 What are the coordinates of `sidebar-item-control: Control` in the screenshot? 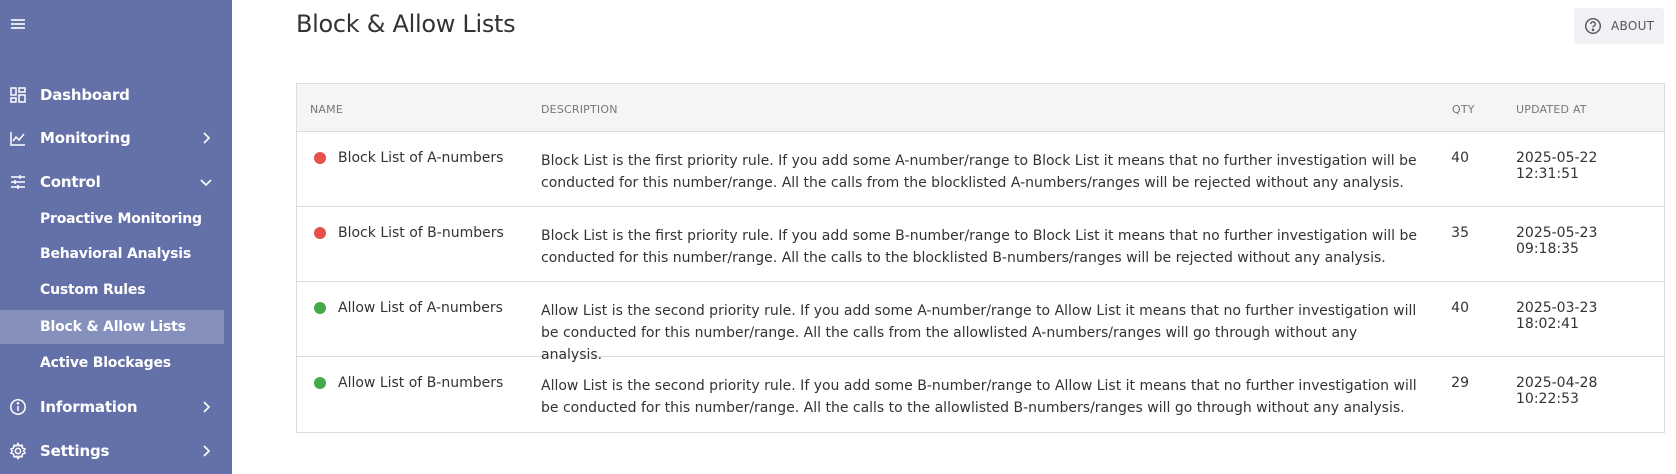 It's located at (116, 182).